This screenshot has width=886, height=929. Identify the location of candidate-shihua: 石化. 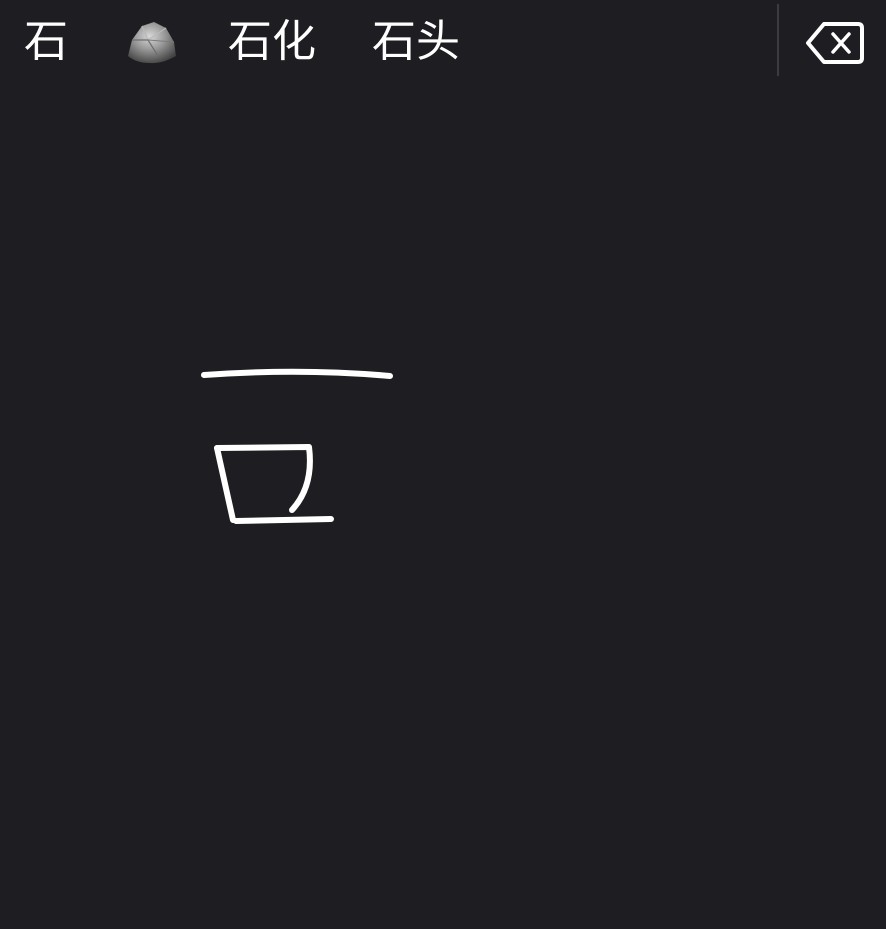
(272, 42).